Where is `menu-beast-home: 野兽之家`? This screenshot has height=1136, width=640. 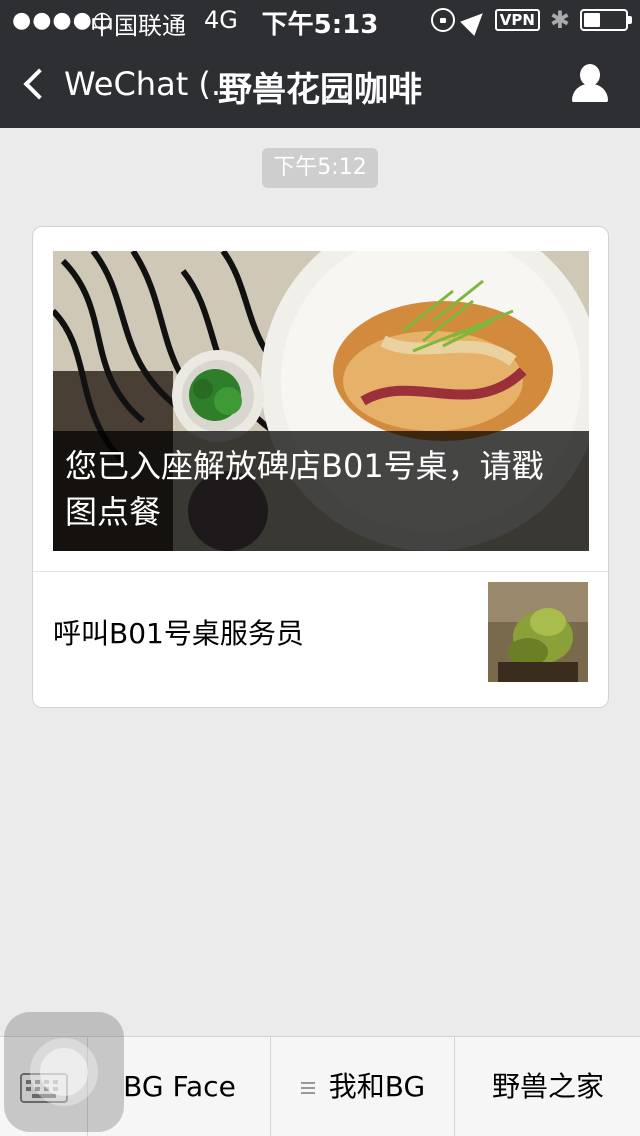
menu-beast-home: 野兽之家 is located at coordinates (548, 1086).